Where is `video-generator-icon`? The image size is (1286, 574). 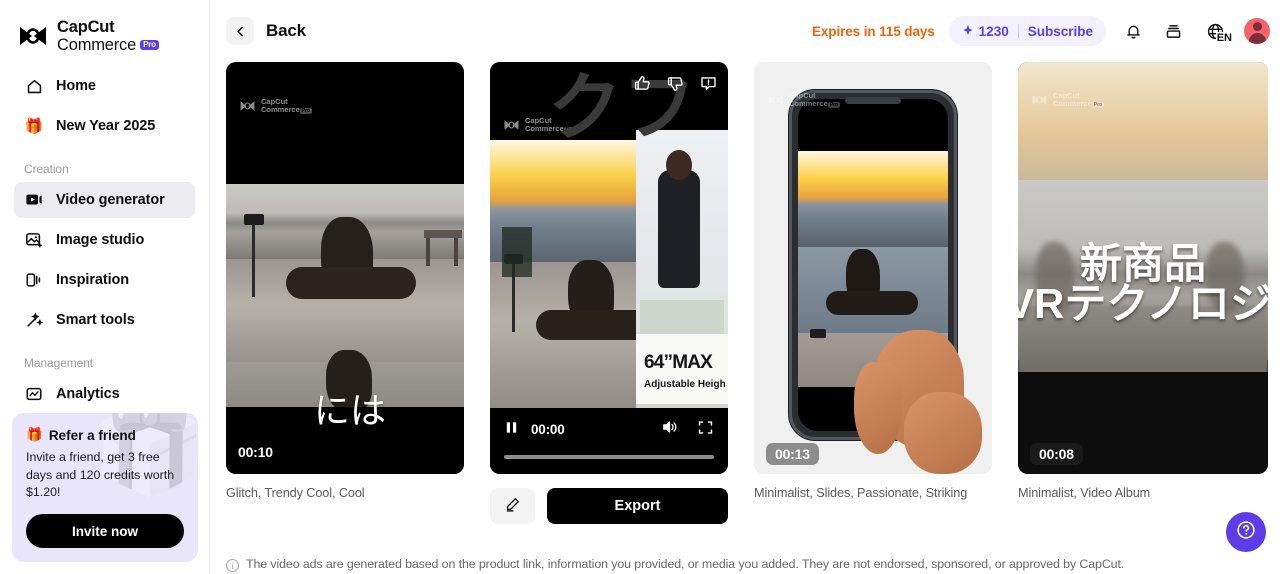 video-generator-icon is located at coordinates (34, 200).